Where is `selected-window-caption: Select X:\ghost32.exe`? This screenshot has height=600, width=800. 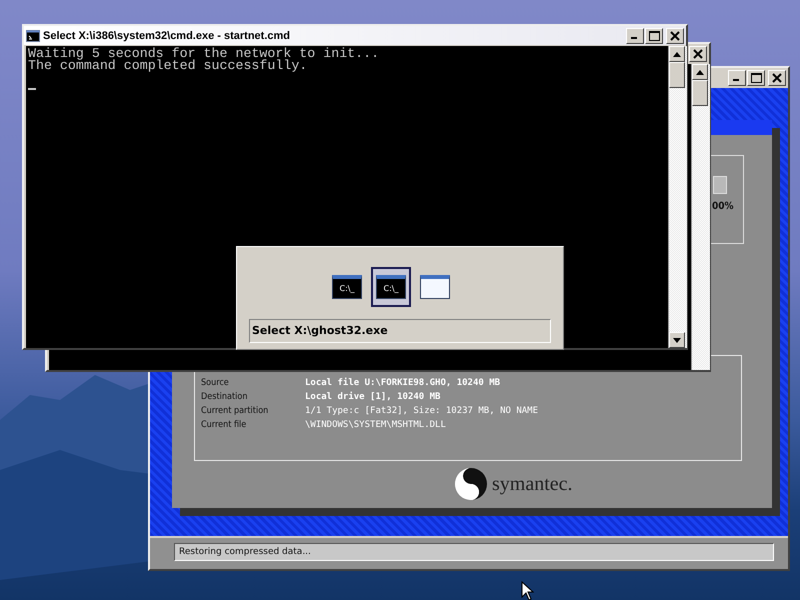
selected-window-caption: Select X:\ghost32.exe is located at coordinates (400, 331).